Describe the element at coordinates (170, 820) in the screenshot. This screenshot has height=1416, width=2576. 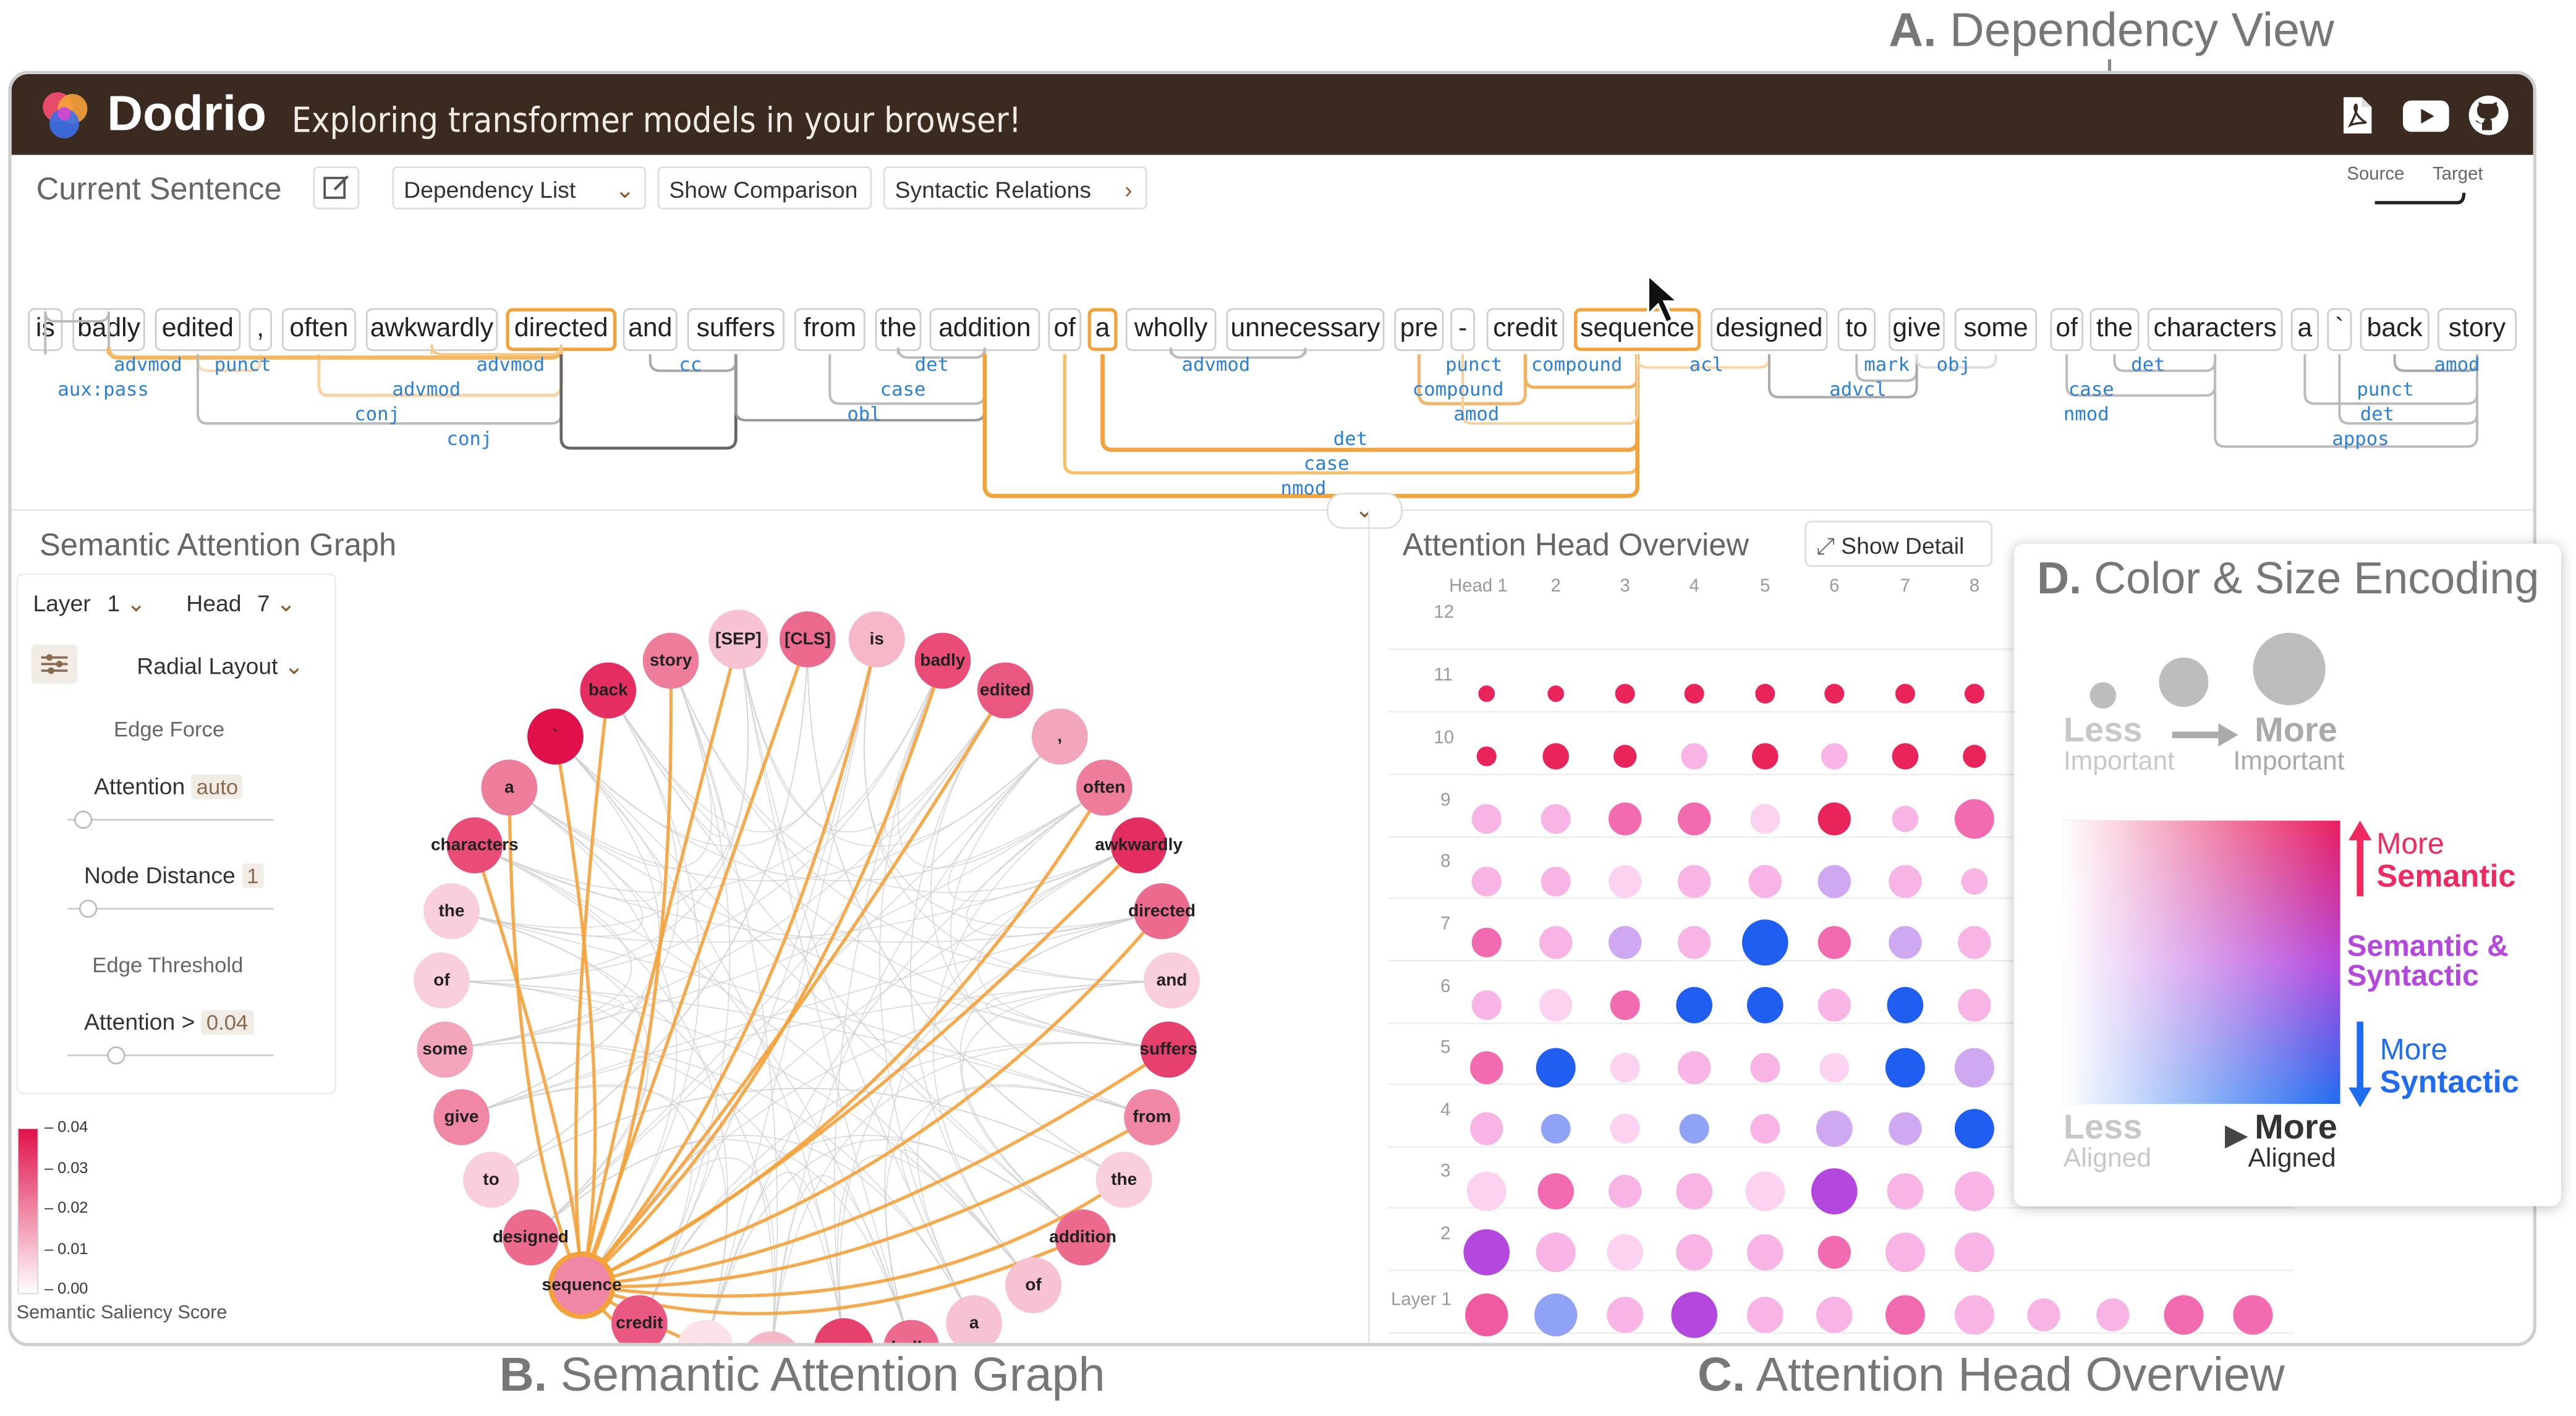
I see `attention-force-slider` at that location.